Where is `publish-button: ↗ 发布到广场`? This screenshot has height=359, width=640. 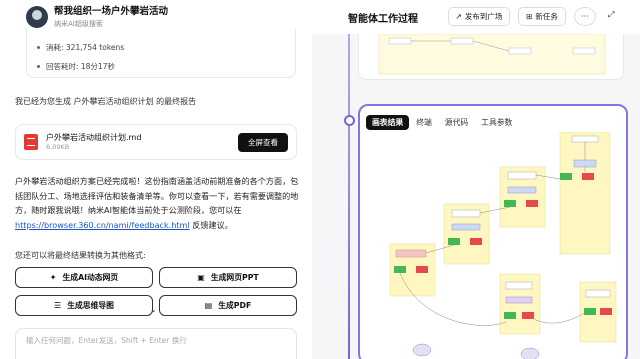 publish-button: ↗ 发布到广场 is located at coordinates (479, 16).